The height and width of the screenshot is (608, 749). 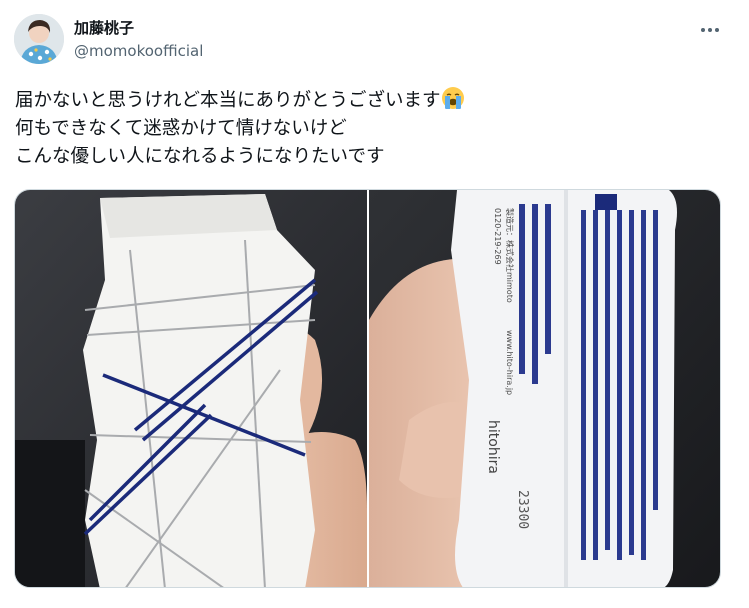 What do you see at coordinates (104, 27) in the screenshot?
I see `display-name: 加藤桃子` at bounding box center [104, 27].